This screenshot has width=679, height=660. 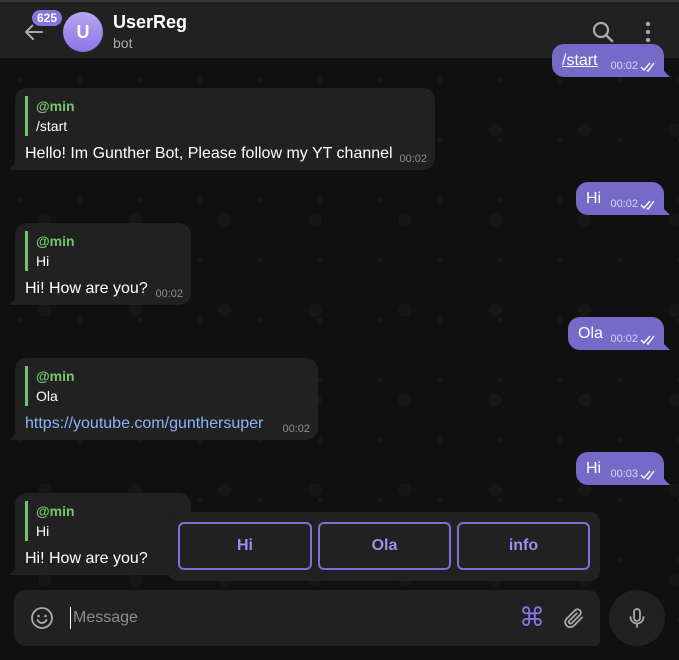 I want to click on bot-commands-button: ⌘, so click(x=532, y=617).